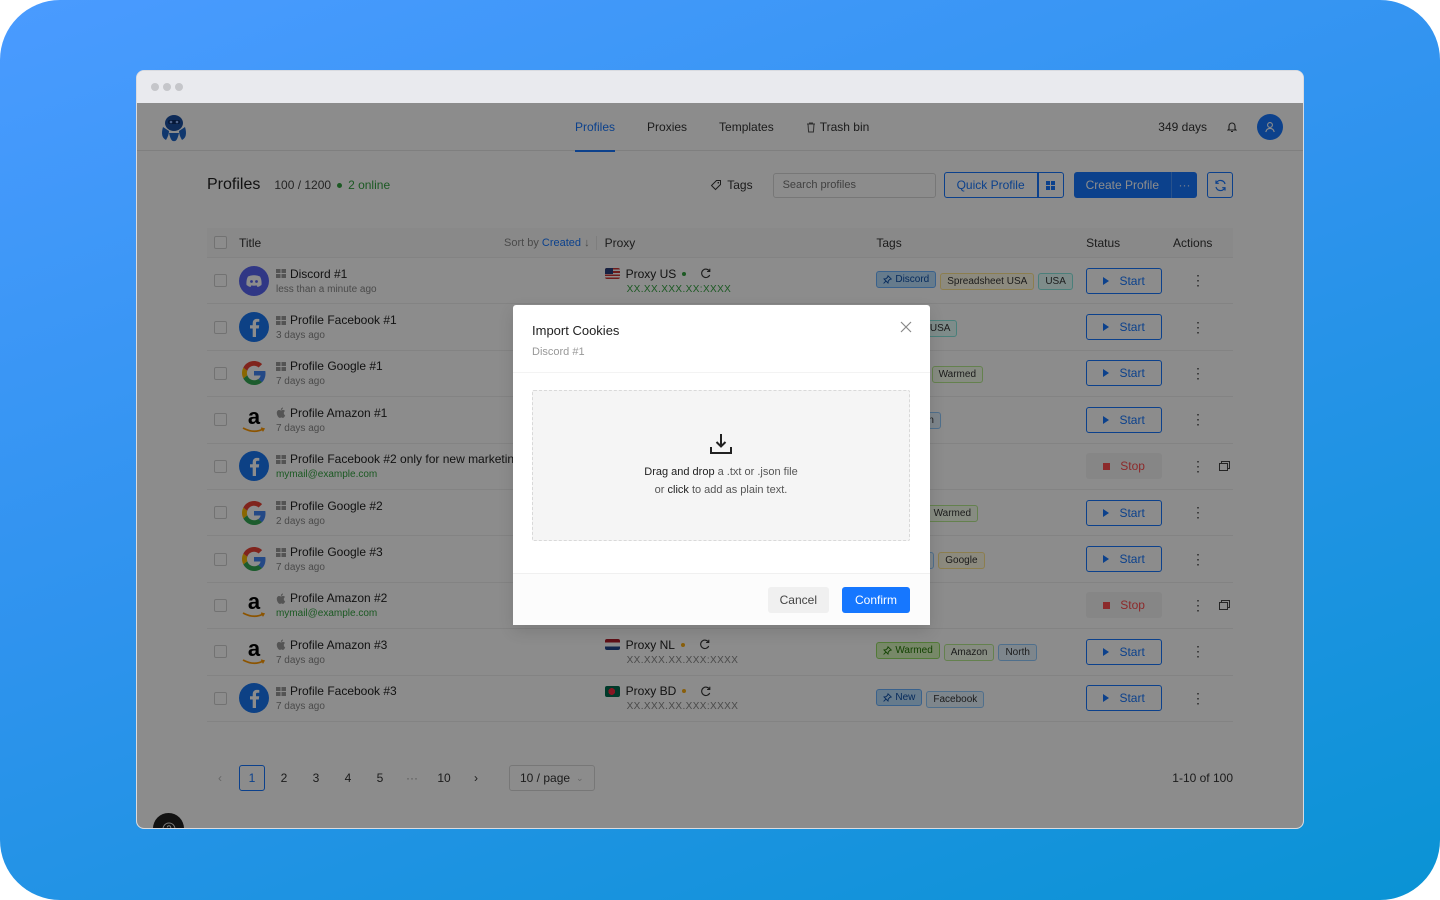 This screenshot has height=900, width=1440. Describe the element at coordinates (661, 489) in the screenshot. I see `or-text: or` at that location.